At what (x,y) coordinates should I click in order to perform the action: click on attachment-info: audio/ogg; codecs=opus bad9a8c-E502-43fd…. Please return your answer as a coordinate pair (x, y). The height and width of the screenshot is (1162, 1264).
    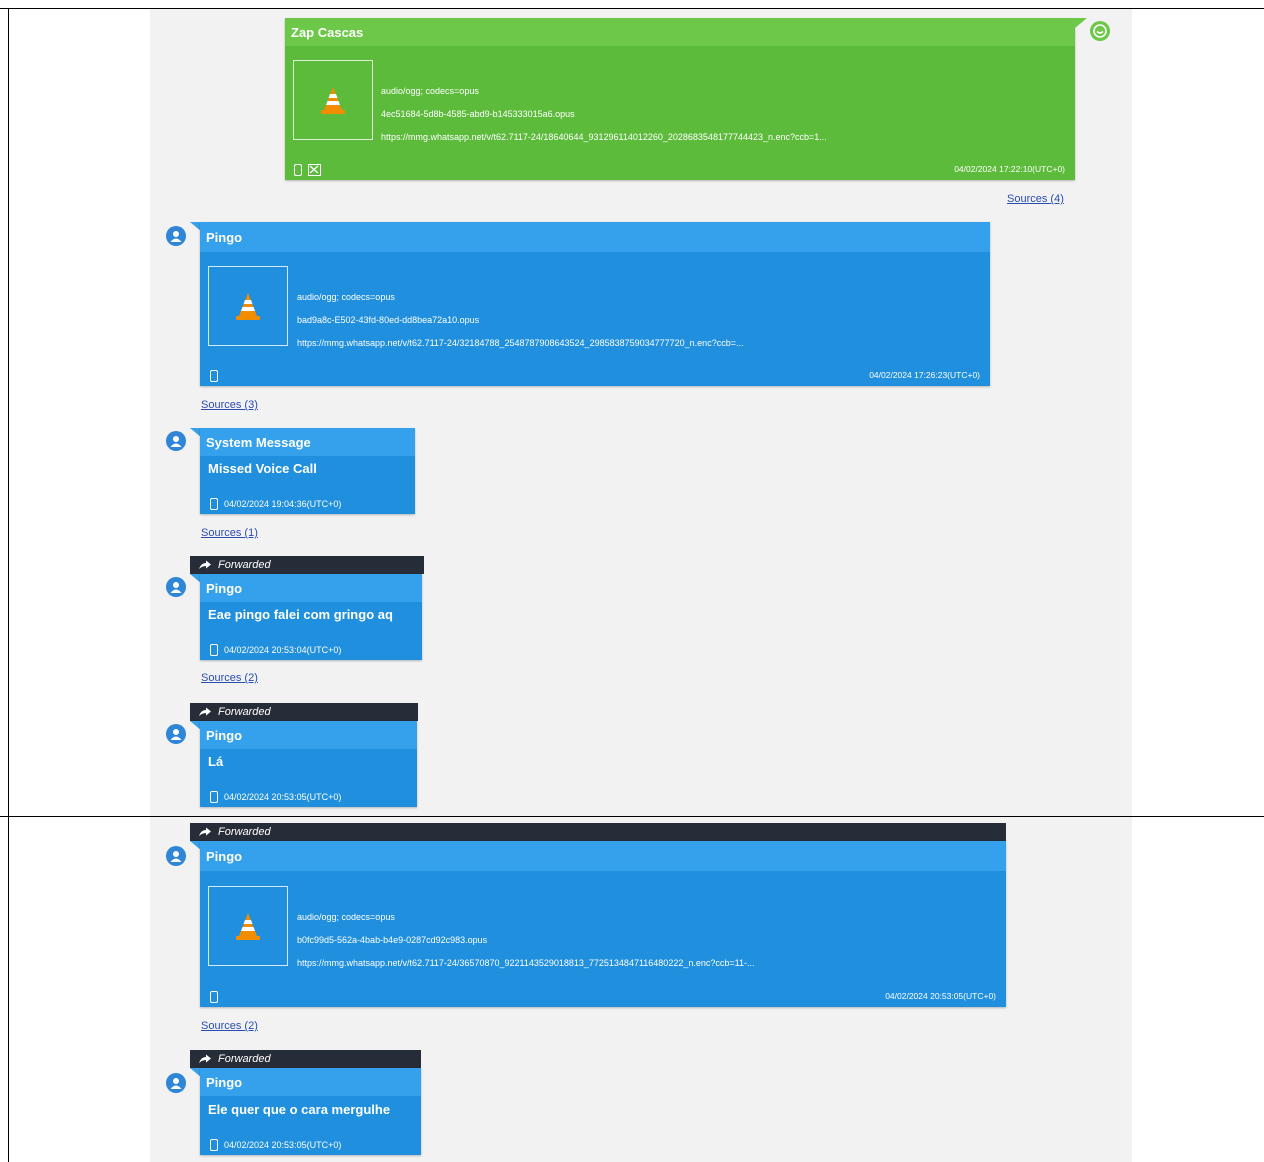
    Looking at the image, I should click on (639, 320).